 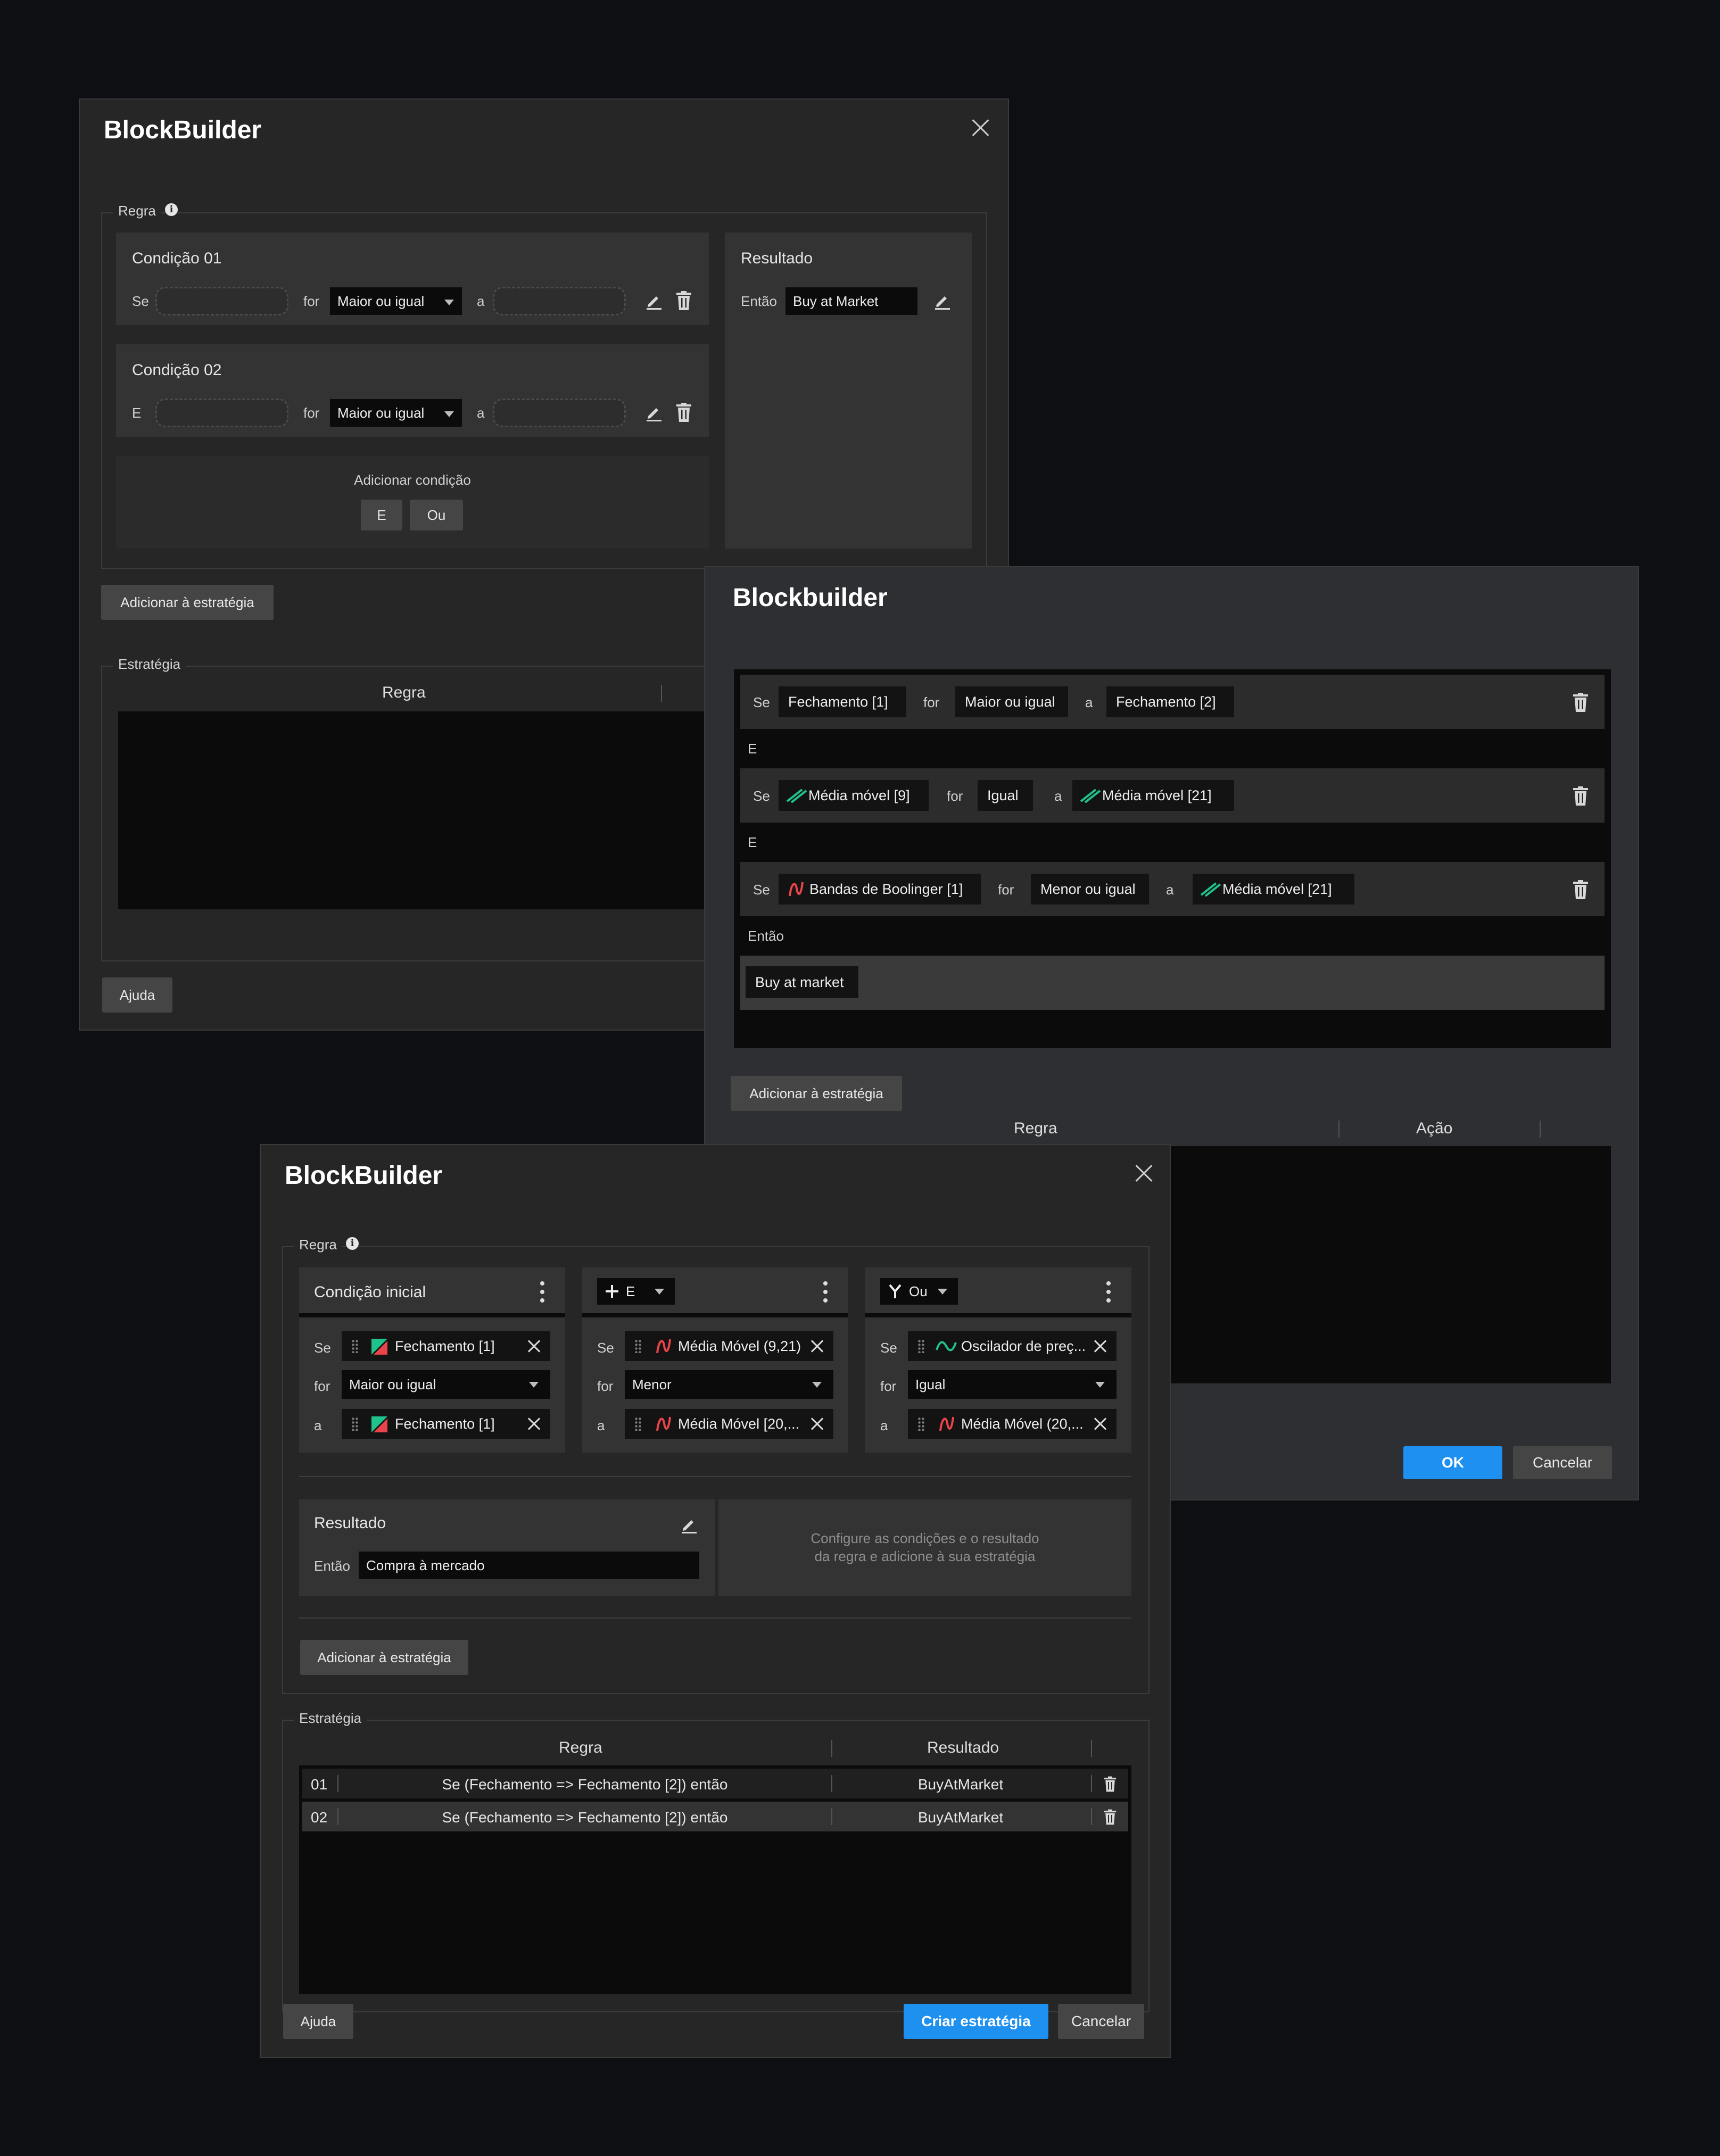 What do you see at coordinates (960, 1784) in the screenshot?
I see `row-result: BuyAtMarket` at bounding box center [960, 1784].